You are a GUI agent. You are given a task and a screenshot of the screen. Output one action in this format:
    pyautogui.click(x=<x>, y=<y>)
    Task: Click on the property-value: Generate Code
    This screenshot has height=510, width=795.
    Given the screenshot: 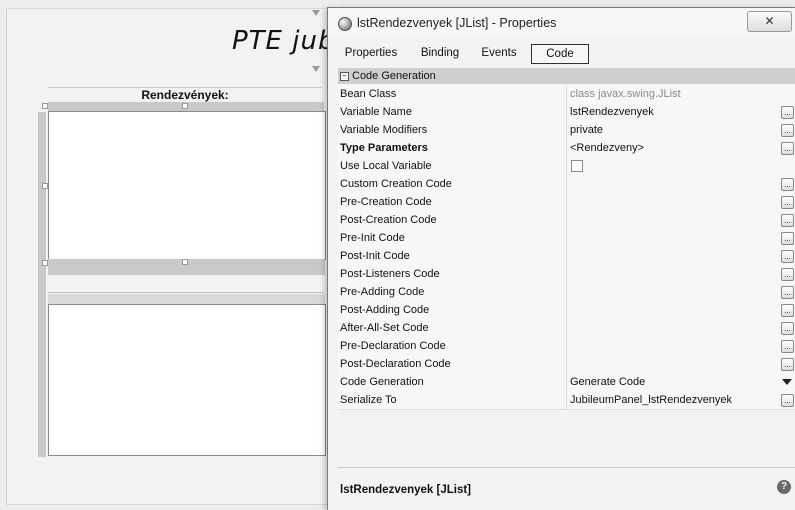 What is the action you would take?
    pyautogui.click(x=607, y=382)
    